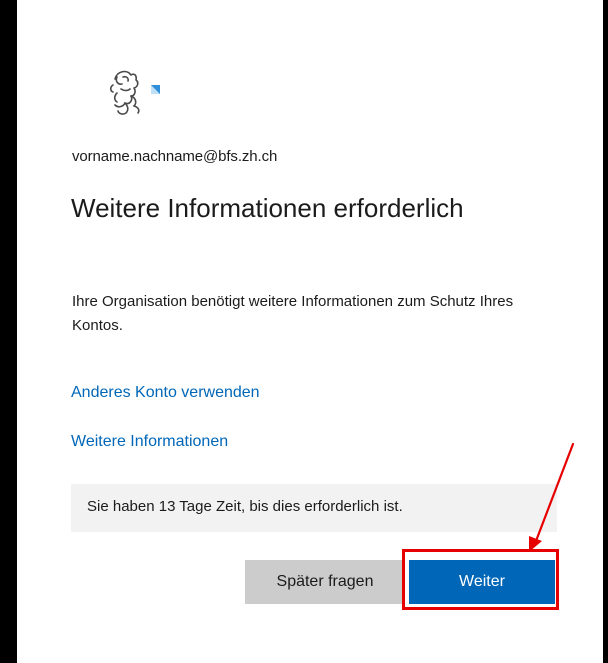  What do you see at coordinates (149, 442) in the screenshot?
I see `more-information-link: Weitere Informationen` at bounding box center [149, 442].